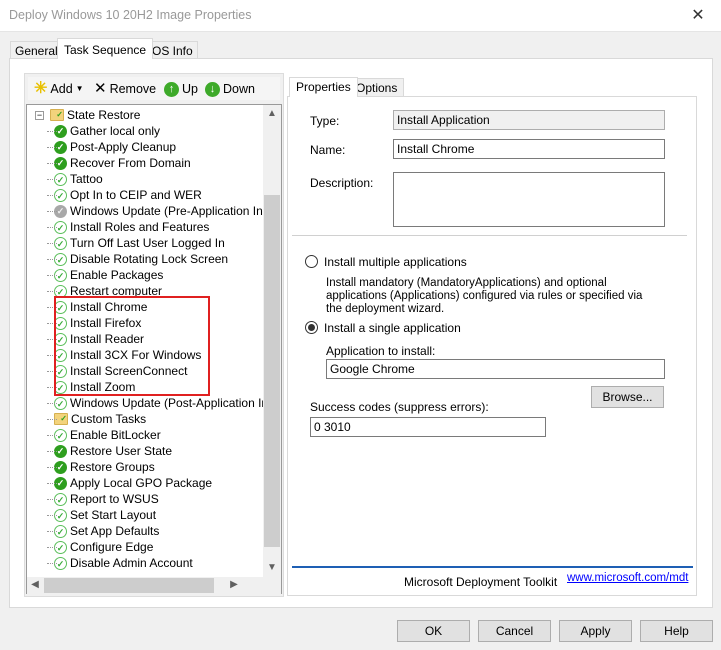 This screenshot has width=721, height=650. Describe the element at coordinates (36, 50) in the screenshot. I see `tab-general: General` at that location.